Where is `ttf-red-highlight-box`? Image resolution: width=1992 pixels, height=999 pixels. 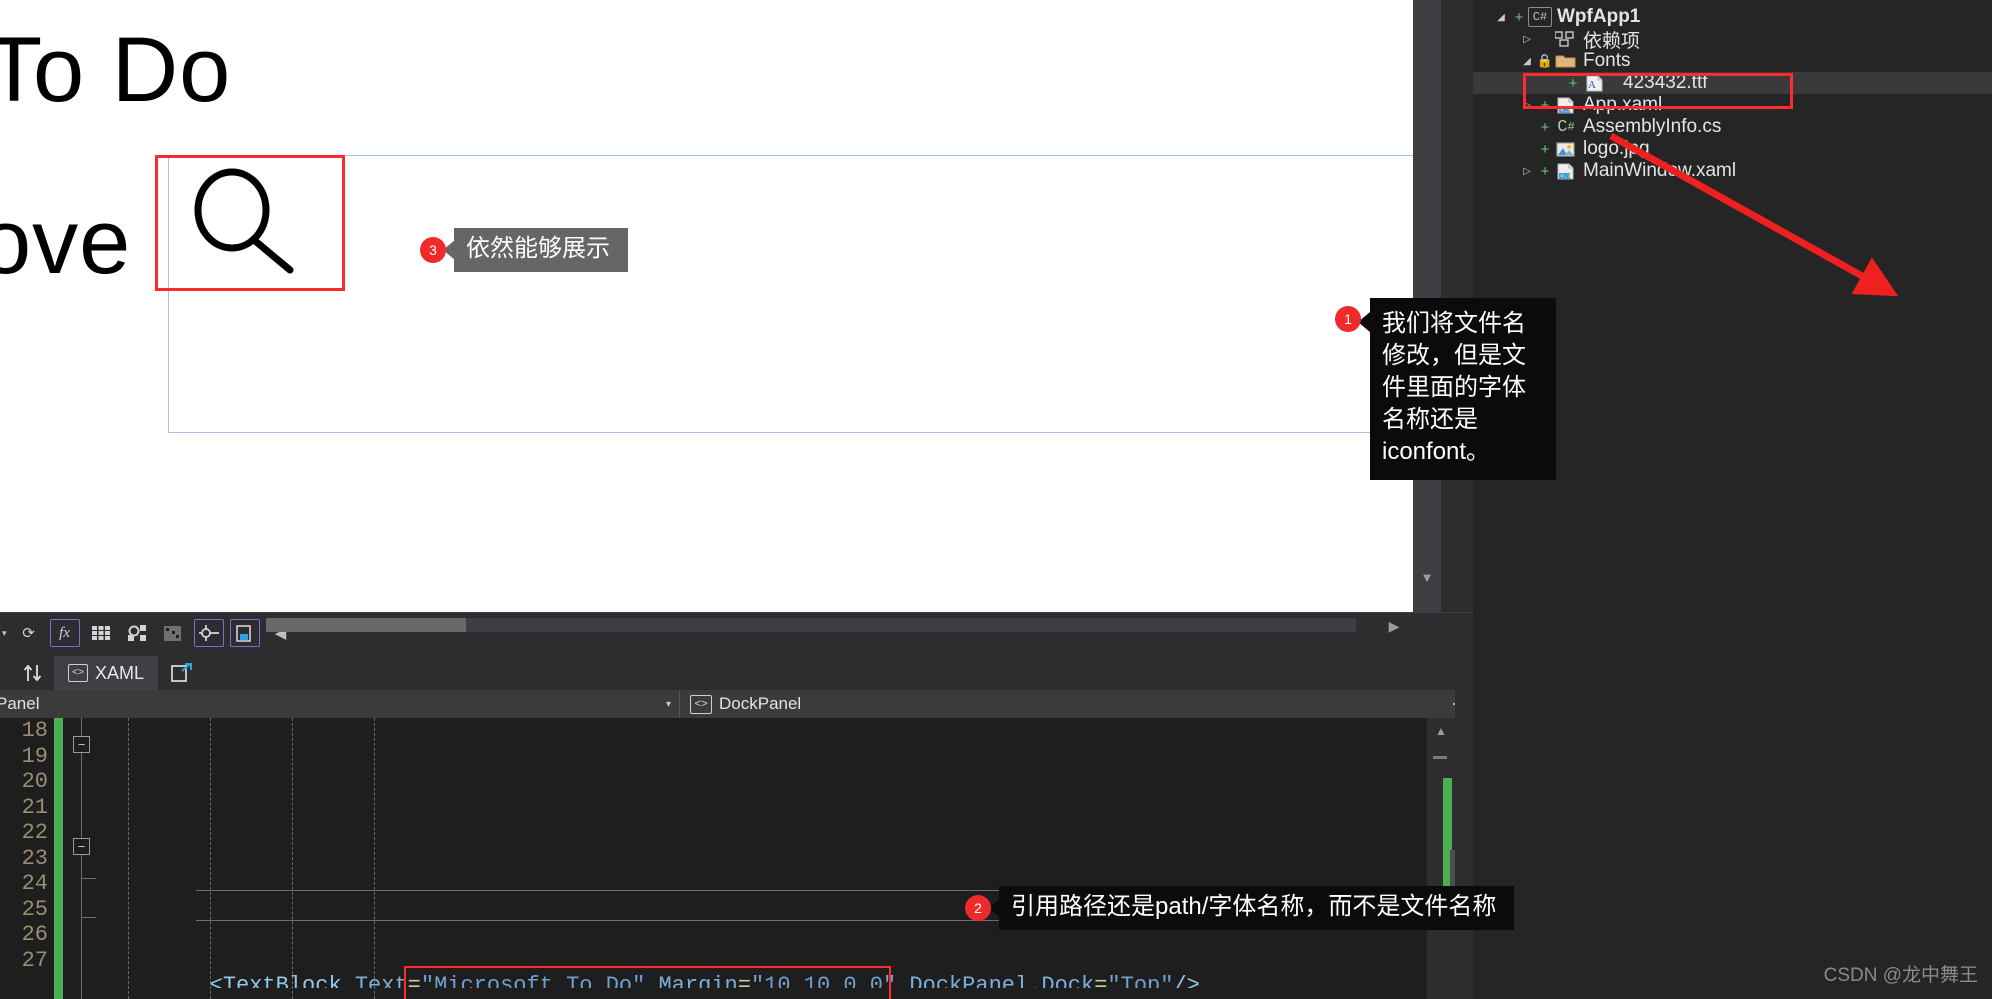 ttf-red-highlight-box is located at coordinates (1658, 91).